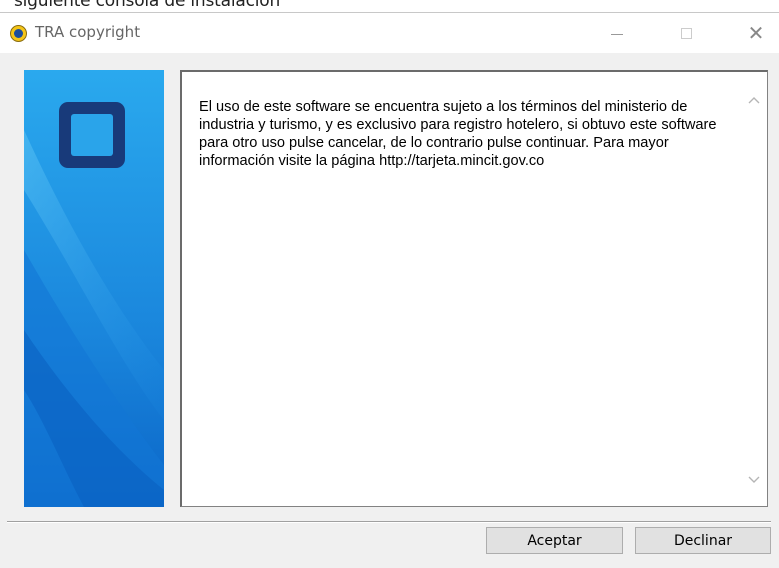 The height and width of the screenshot is (568, 779). I want to click on minimize-icon, so click(617, 34).